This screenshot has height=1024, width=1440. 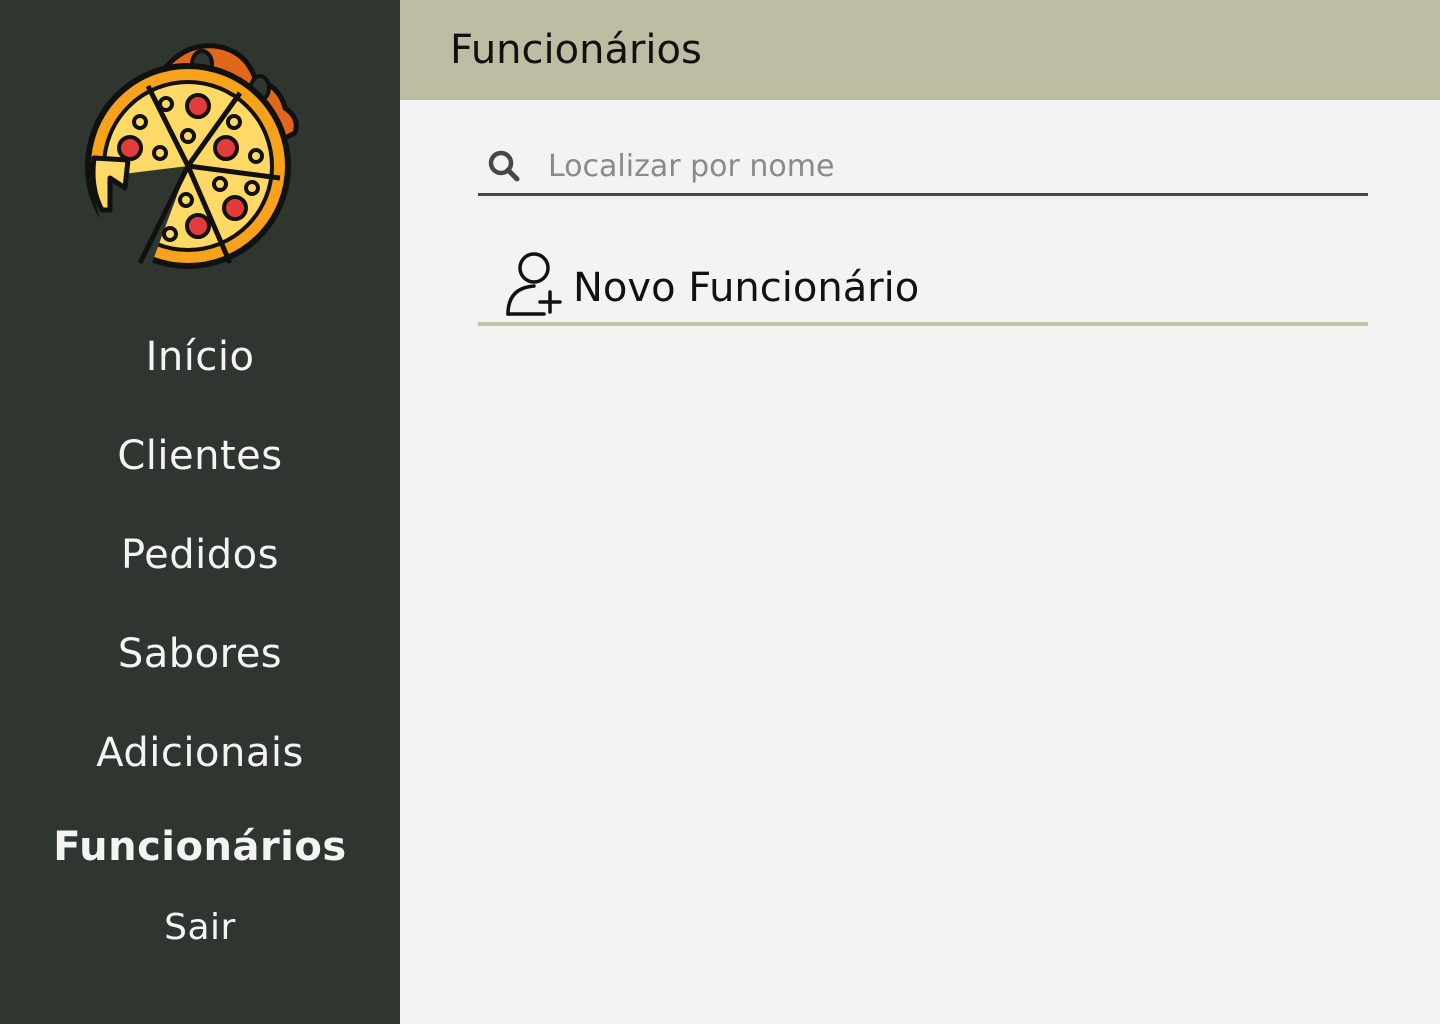 I want to click on add-user-icon, so click(x=535, y=283).